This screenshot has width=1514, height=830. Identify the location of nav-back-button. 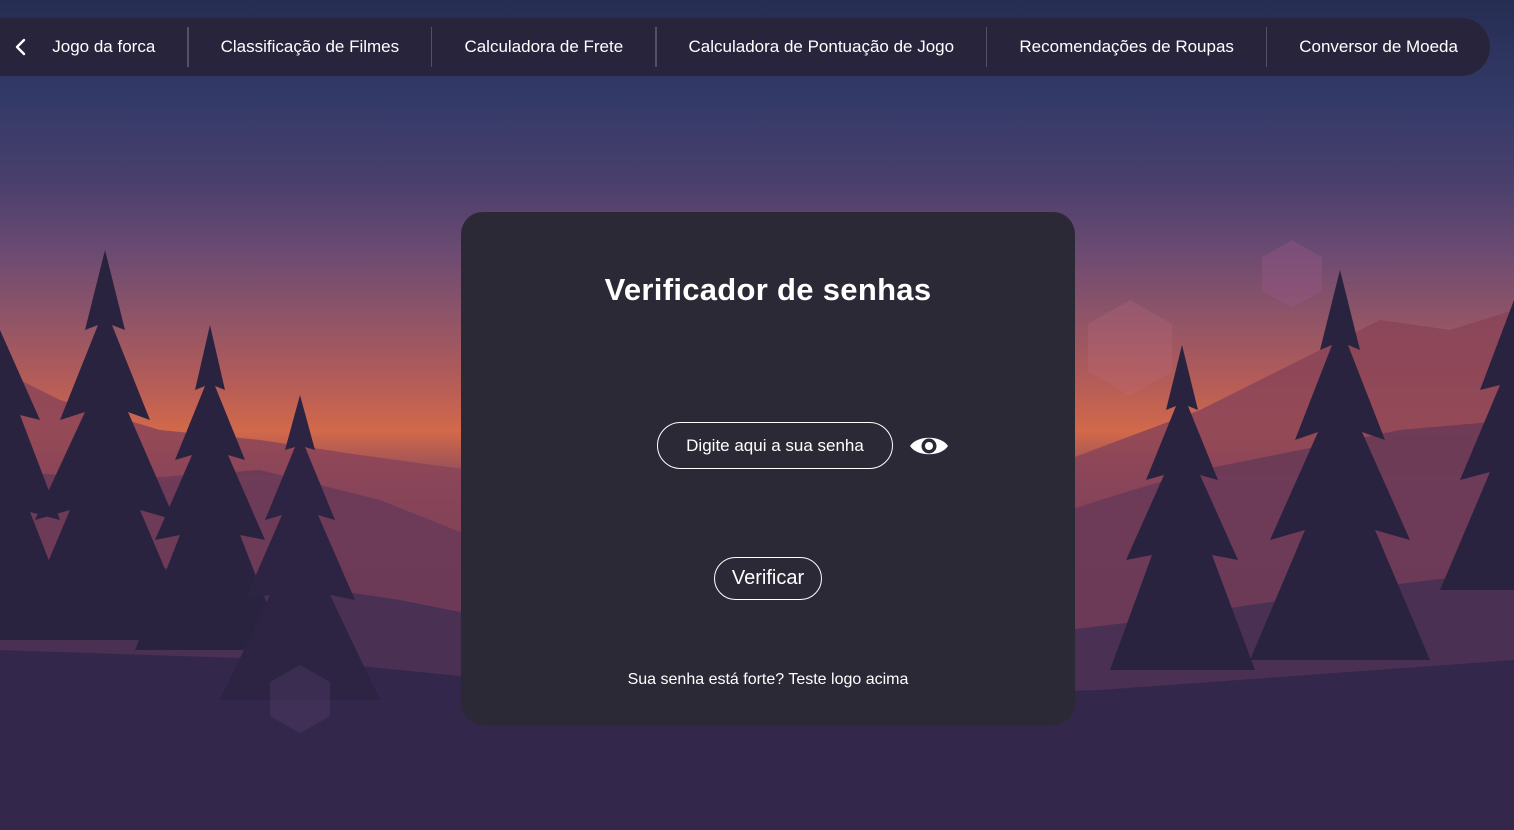
(20, 47).